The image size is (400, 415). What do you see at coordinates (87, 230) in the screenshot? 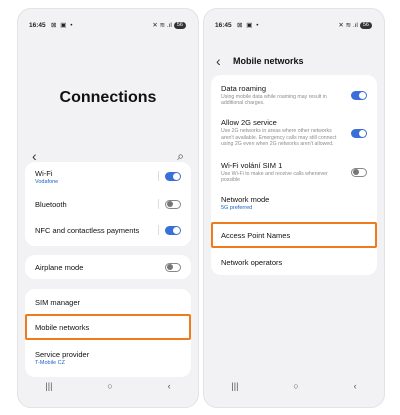
I see `nfc-label: NFC and contactless payments` at bounding box center [87, 230].